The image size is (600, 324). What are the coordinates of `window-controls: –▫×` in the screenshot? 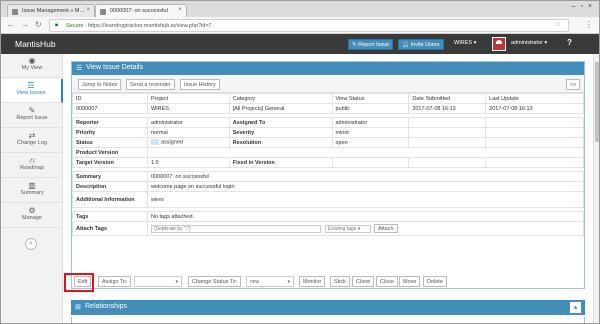 It's located at (584, 6).